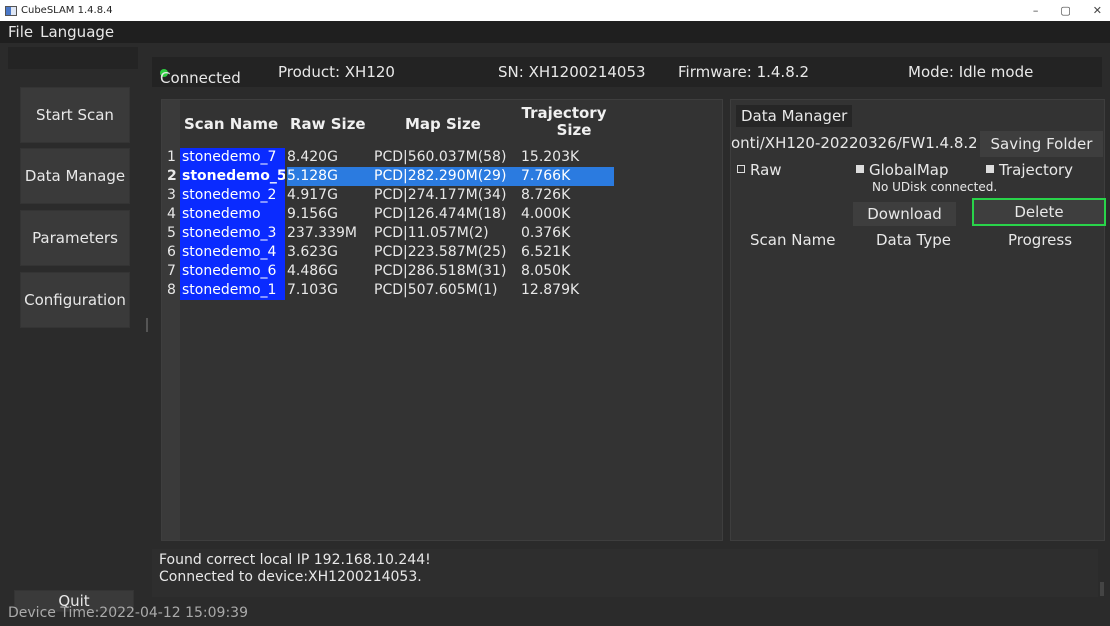 The width and height of the screenshot is (1110, 626). I want to click on configuration-button: Configuration, so click(75, 300).